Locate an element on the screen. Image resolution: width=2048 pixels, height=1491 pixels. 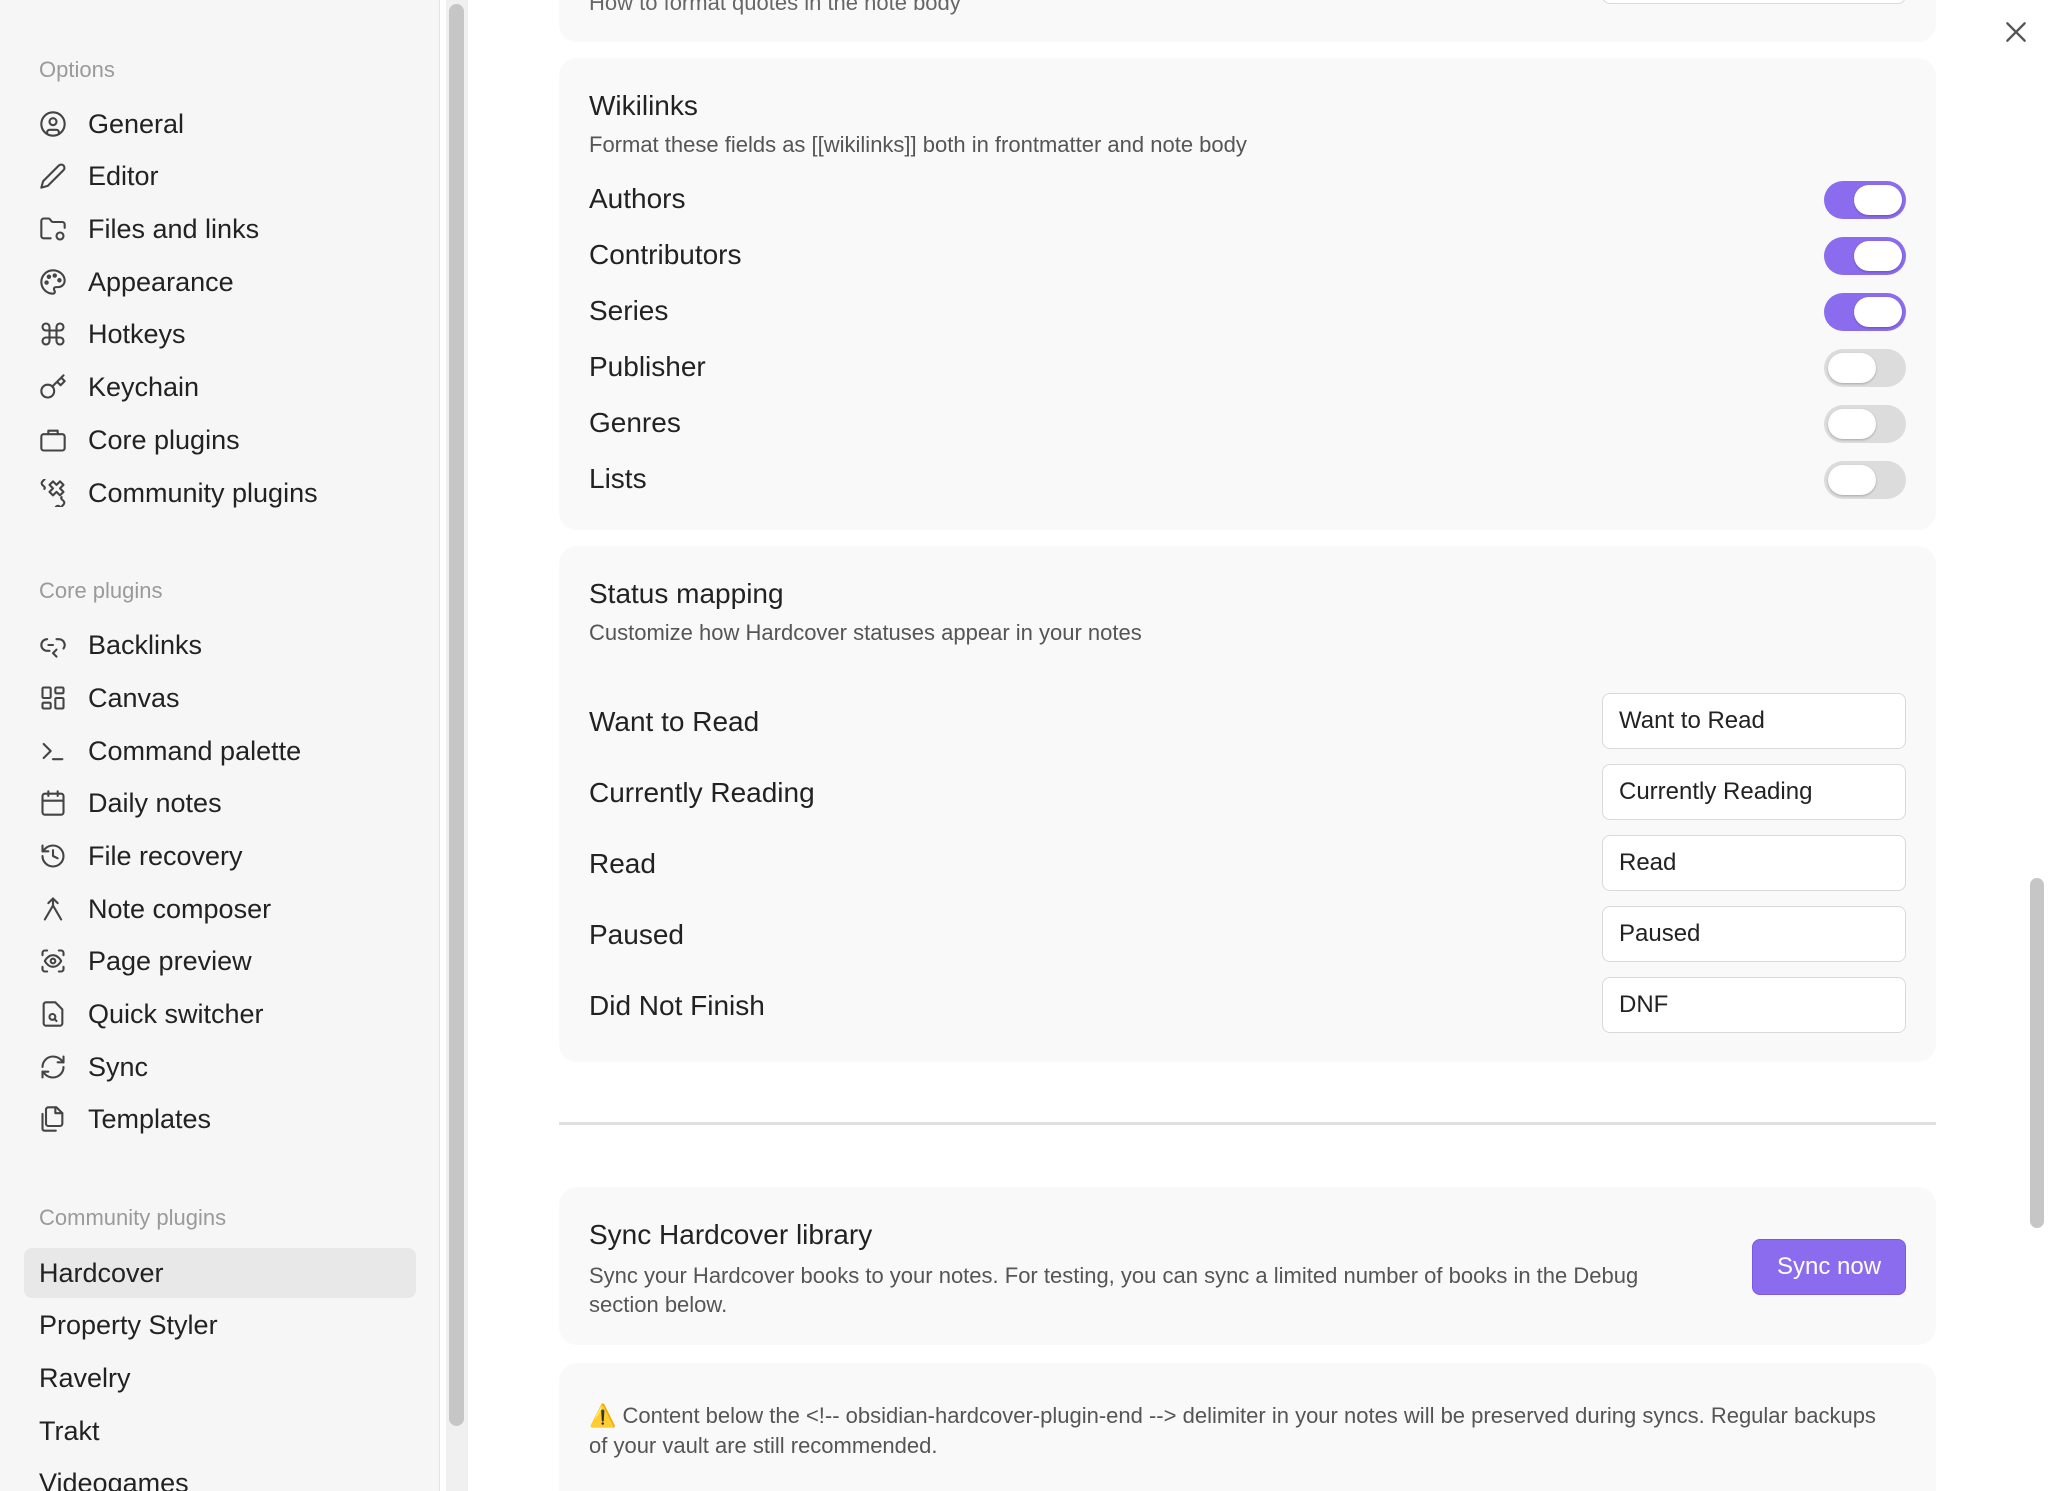
sidebar-item-label: Quick switcher is located at coordinates (176, 1013).